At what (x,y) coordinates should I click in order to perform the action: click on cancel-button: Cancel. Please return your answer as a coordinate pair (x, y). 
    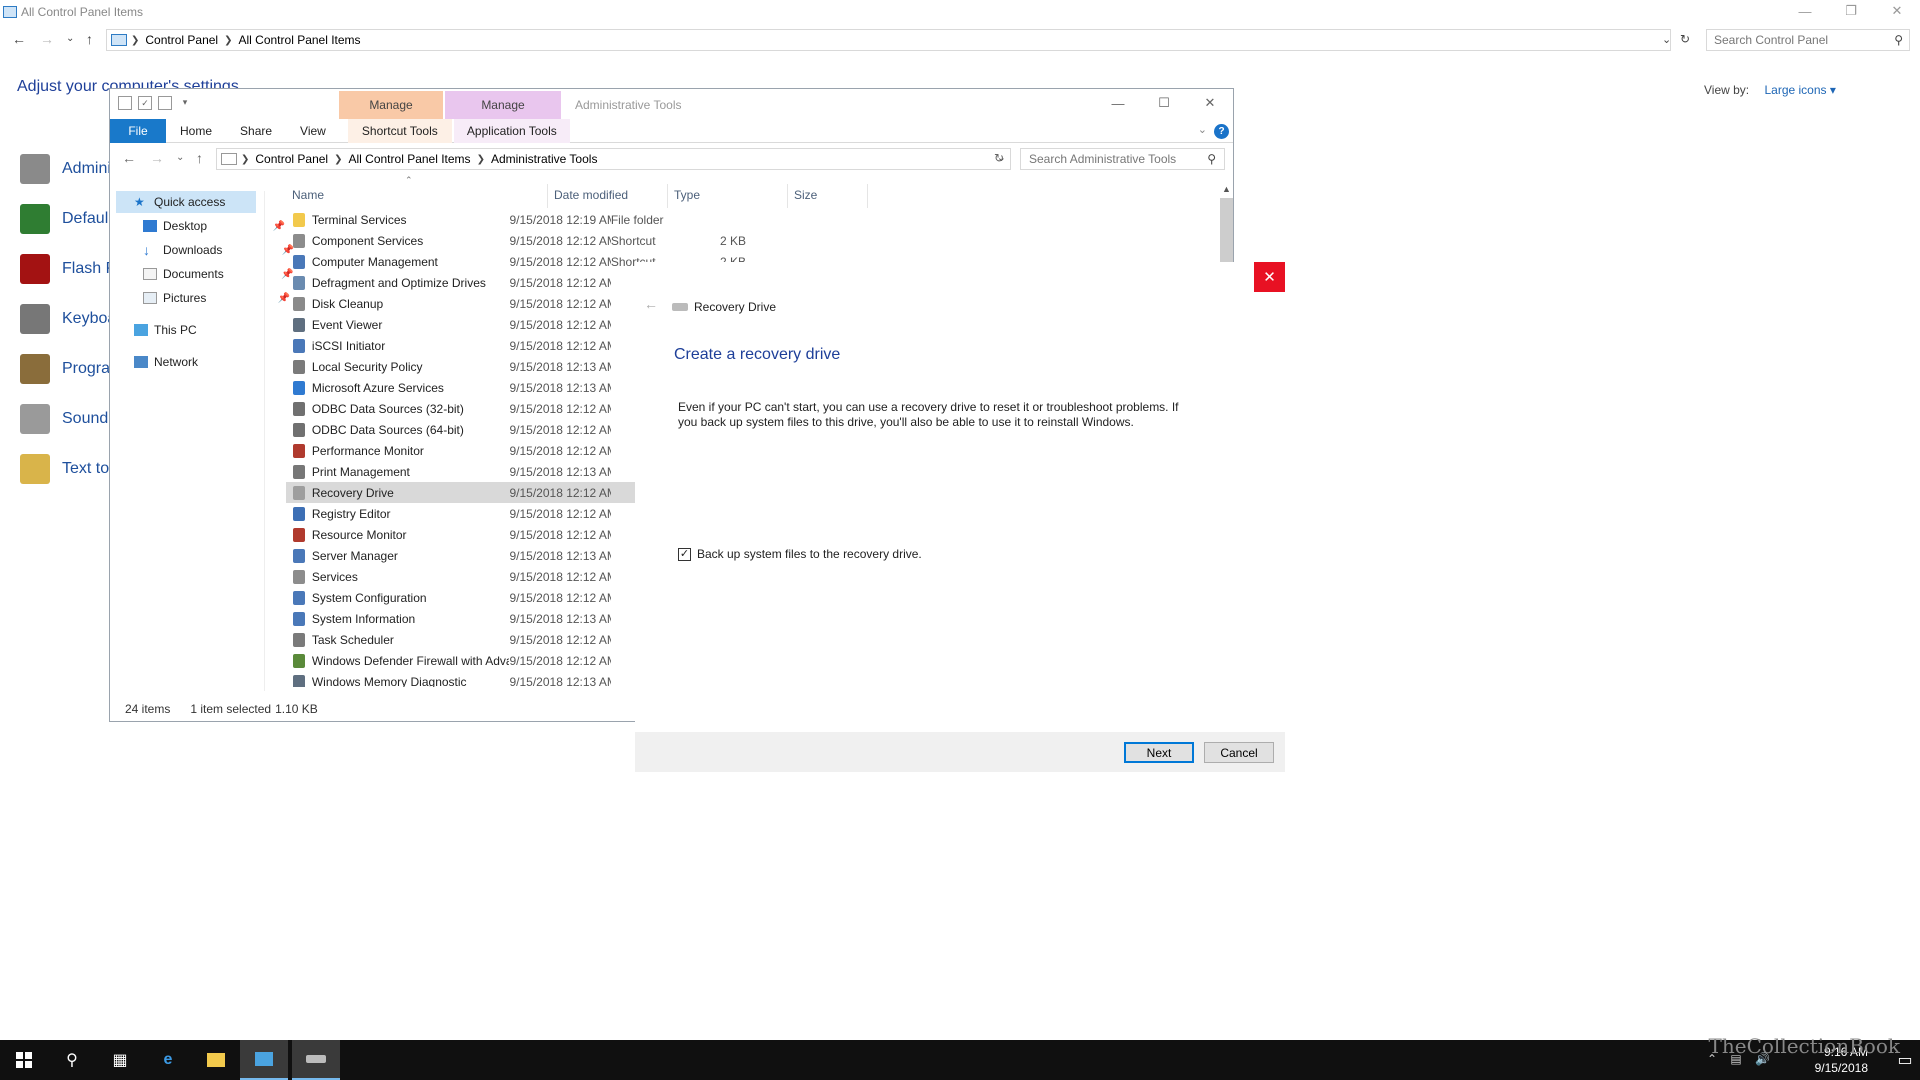
    Looking at the image, I should click on (1239, 752).